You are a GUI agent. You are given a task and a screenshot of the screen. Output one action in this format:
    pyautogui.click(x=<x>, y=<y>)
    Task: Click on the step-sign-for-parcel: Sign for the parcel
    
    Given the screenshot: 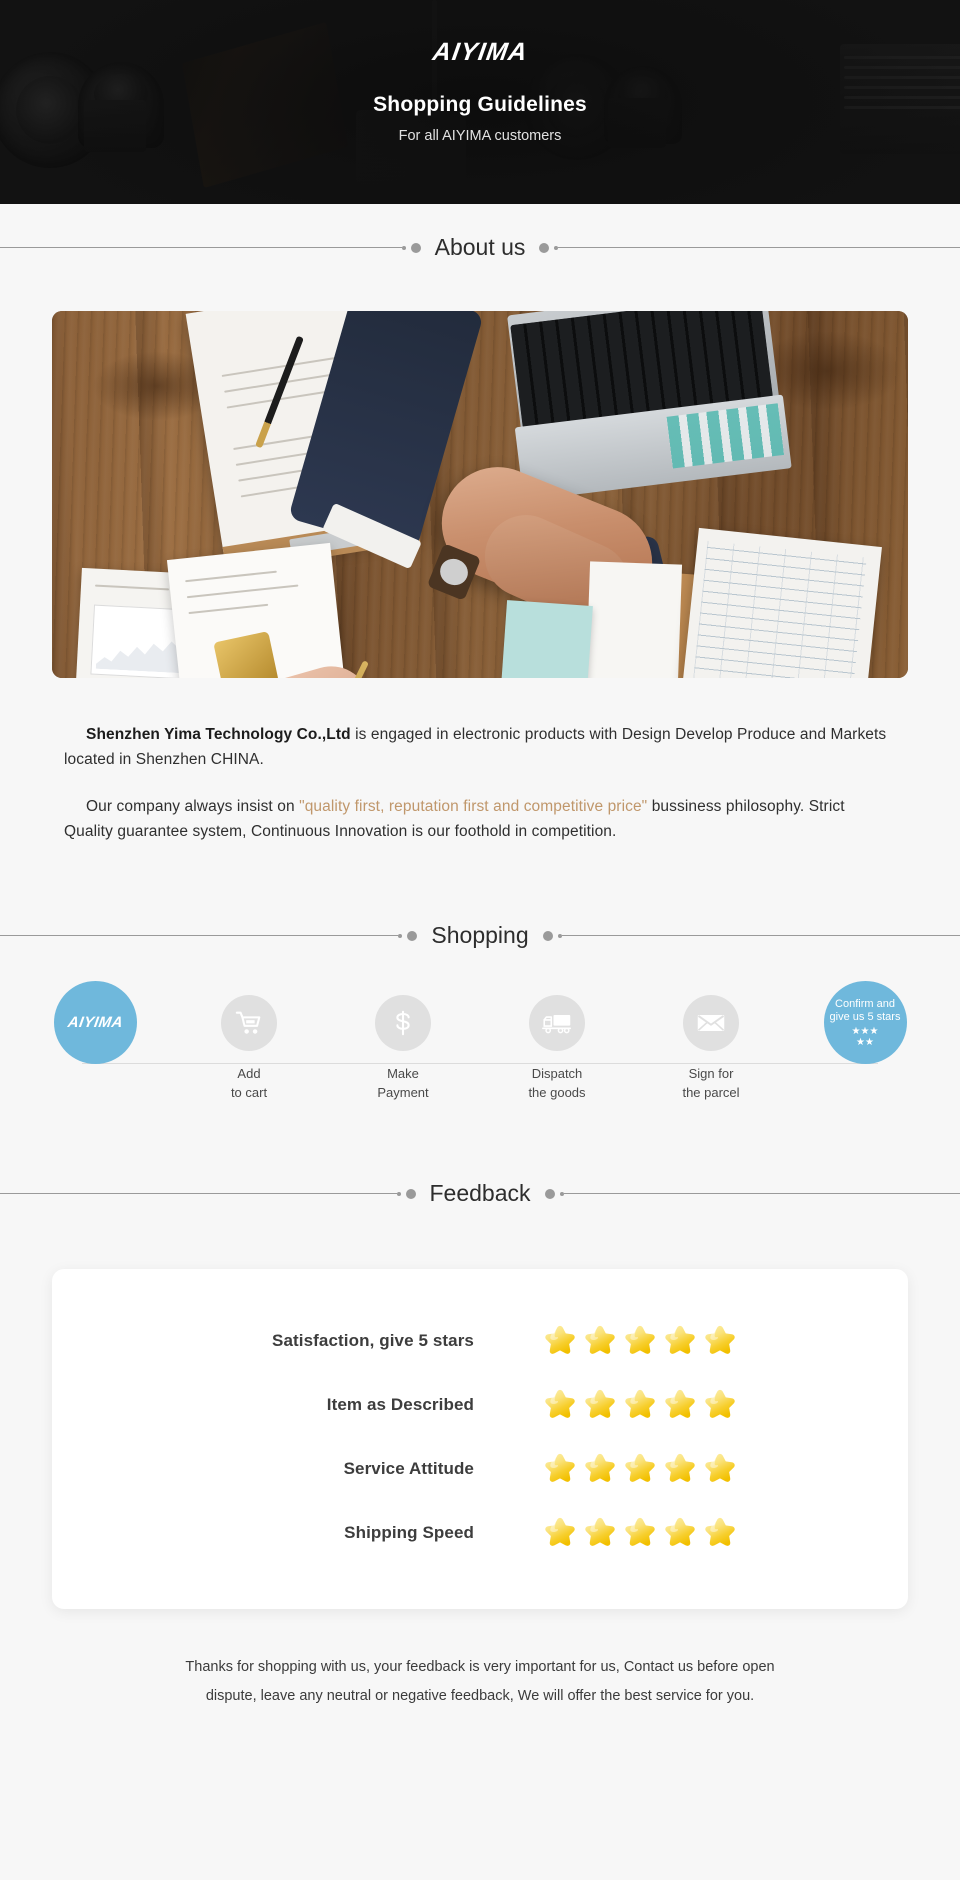 What is the action you would take?
    pyautogui.click(x=711, y=1048)
    